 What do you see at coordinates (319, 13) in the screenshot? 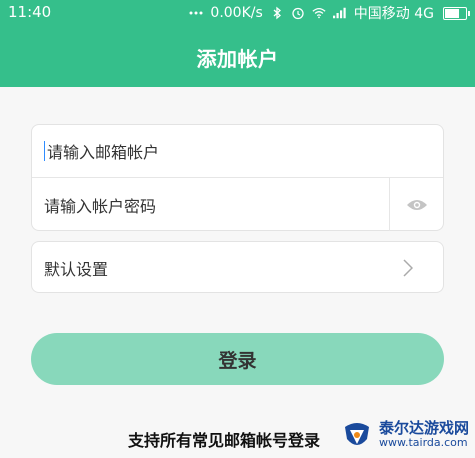
I see `wifi-icon` at bounding box center [319, 13].